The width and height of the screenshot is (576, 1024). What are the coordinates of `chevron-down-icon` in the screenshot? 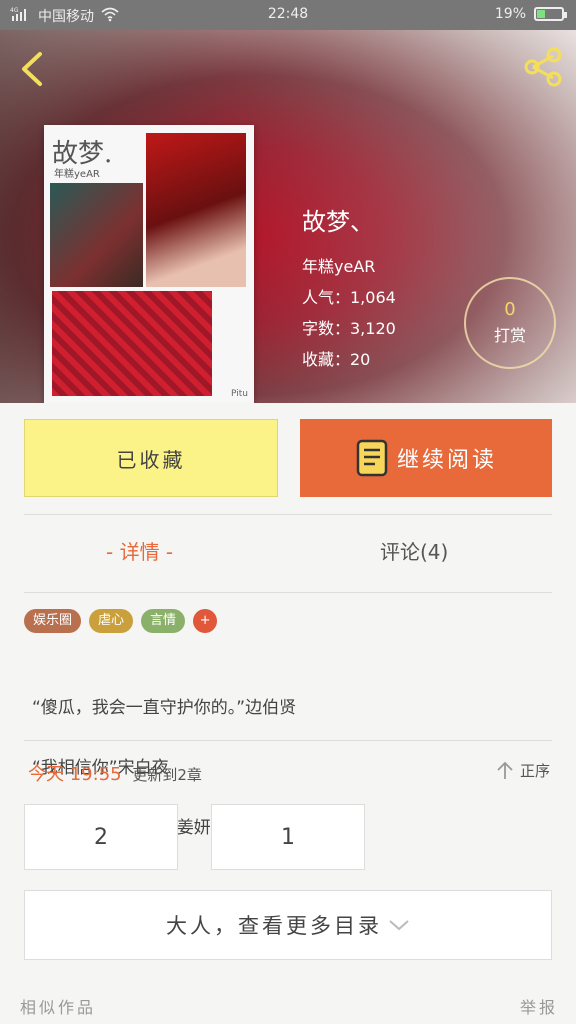 It's located at (399, 925).